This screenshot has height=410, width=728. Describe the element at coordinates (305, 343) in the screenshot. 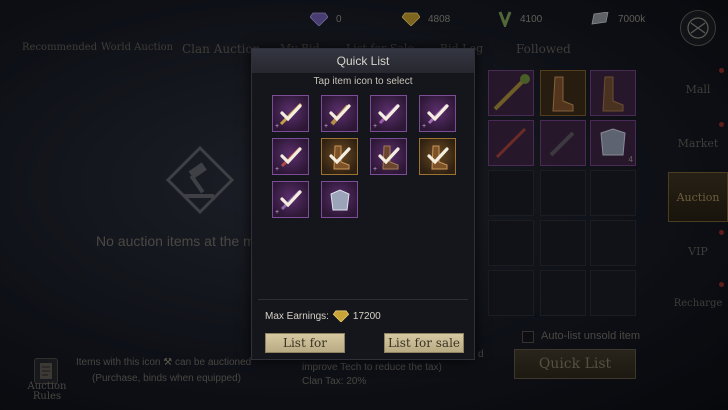

I see `list-for-button: List for` at that location.